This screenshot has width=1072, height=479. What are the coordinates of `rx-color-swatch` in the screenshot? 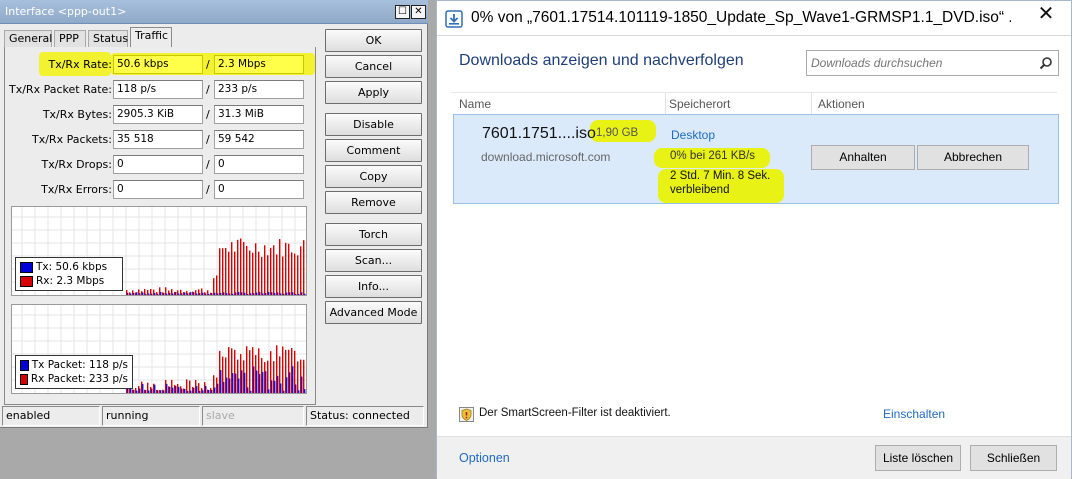 It's located at (24, 379).